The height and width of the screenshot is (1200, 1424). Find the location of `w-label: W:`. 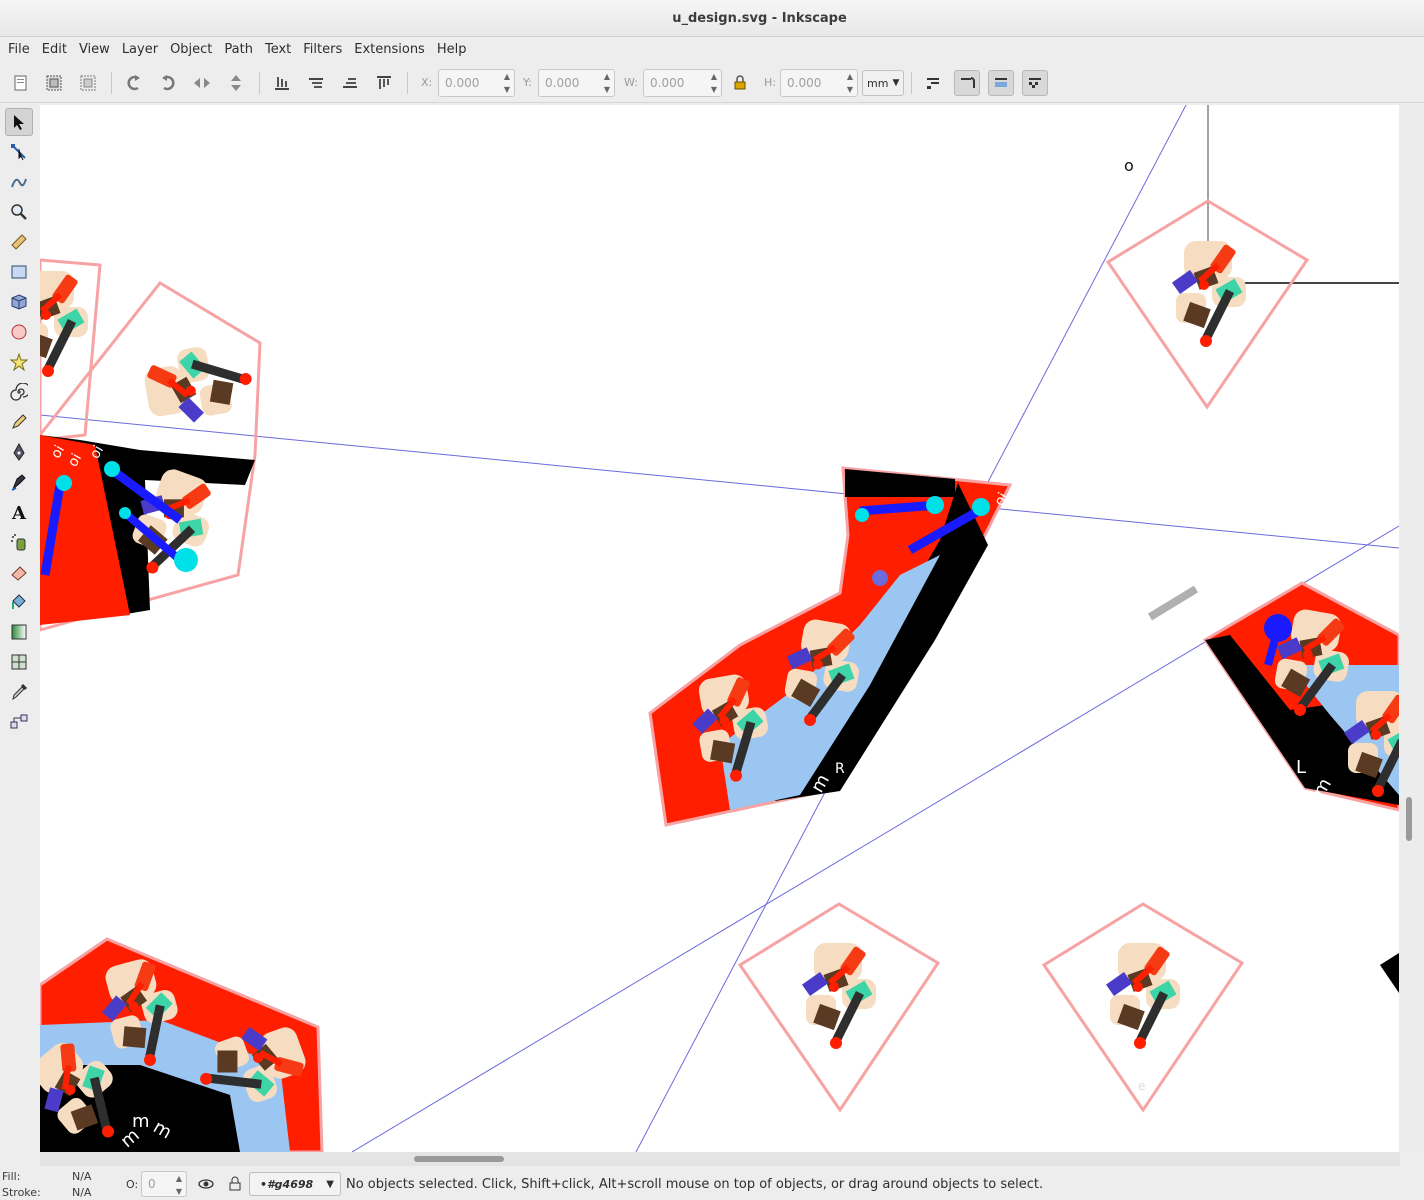

w-label: W: is located at coordinates (631, 82).